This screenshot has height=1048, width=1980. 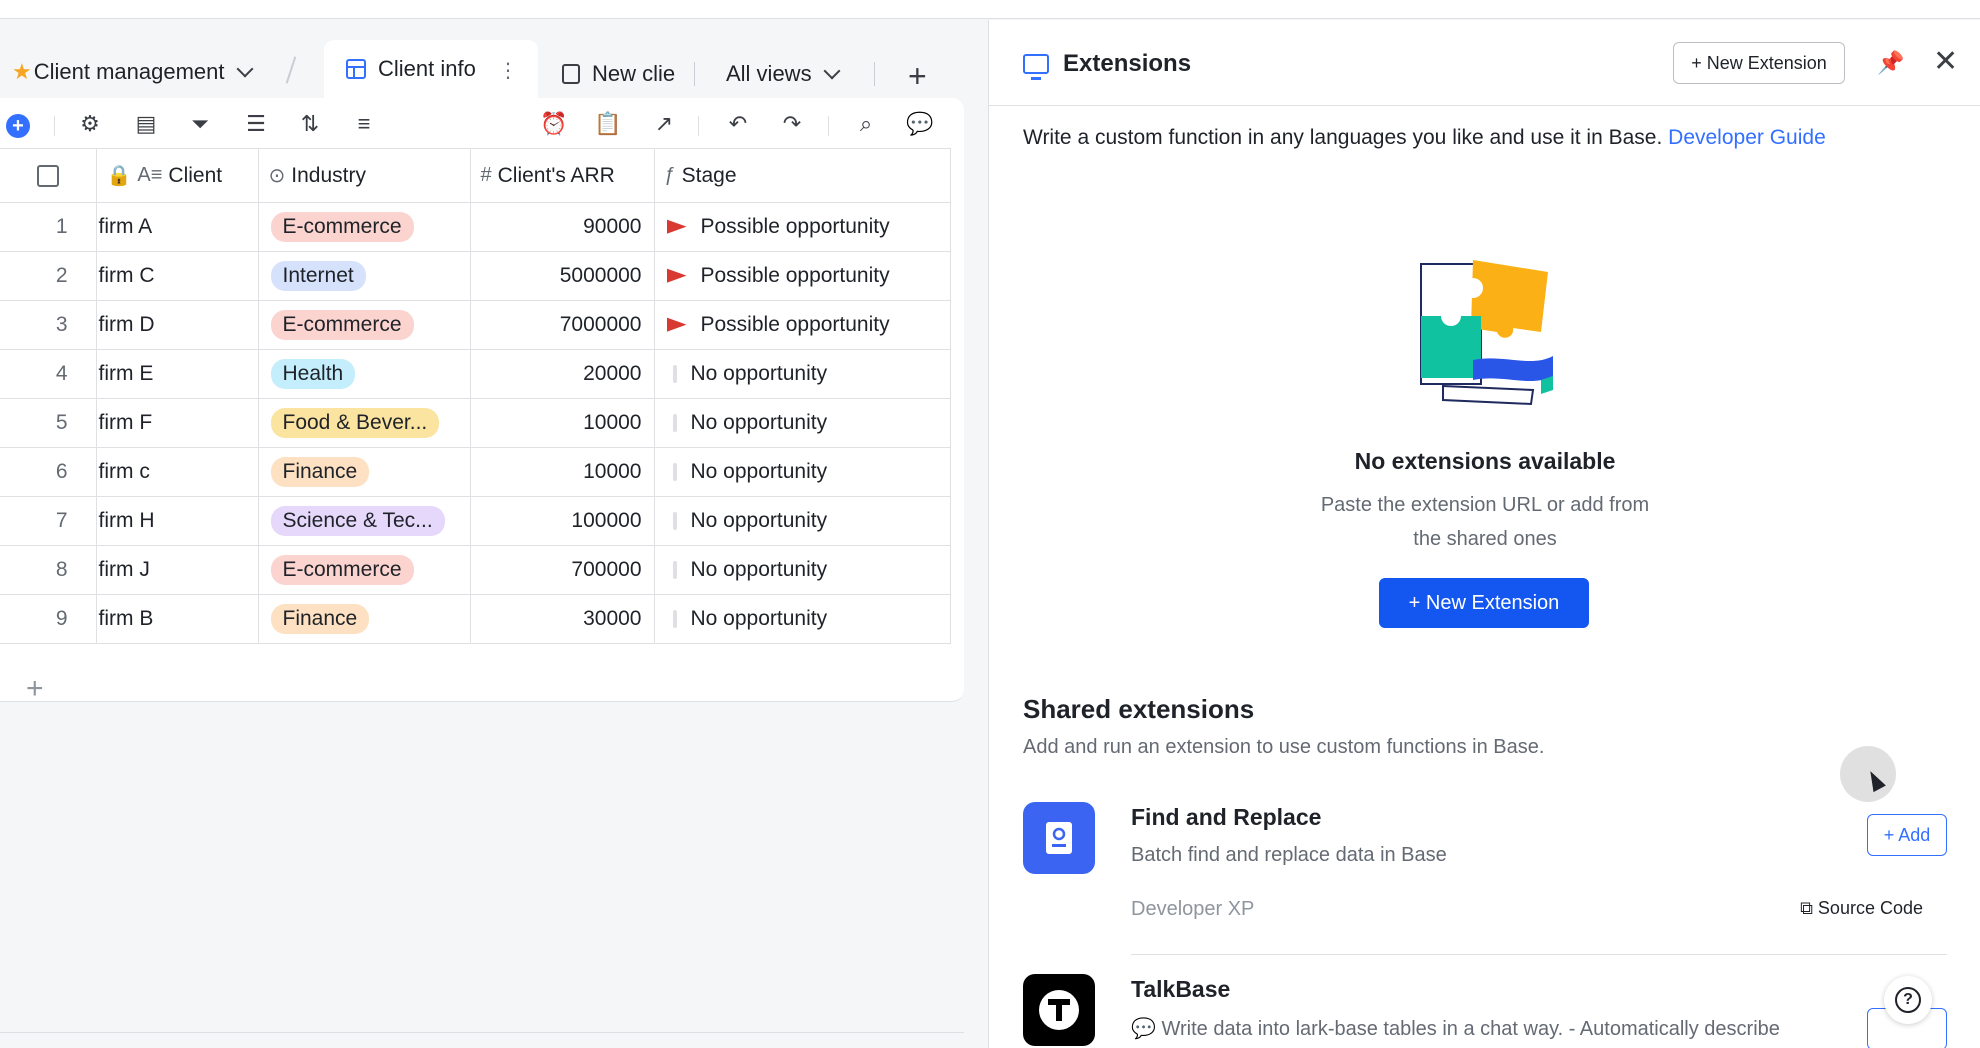 I want to click on cell-industry: Internet, so click(x=364, y=276).